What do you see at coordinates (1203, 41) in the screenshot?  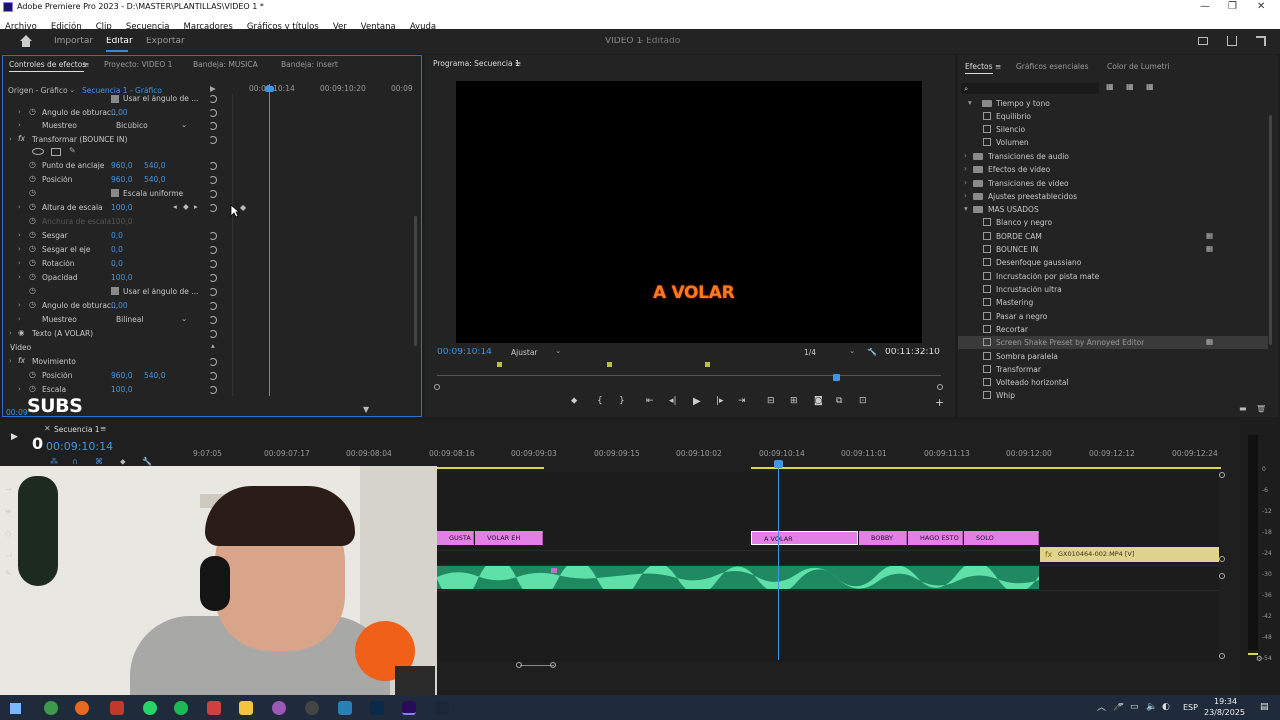 I see `panel-layout-icon` at bounding box center [1203, 41].